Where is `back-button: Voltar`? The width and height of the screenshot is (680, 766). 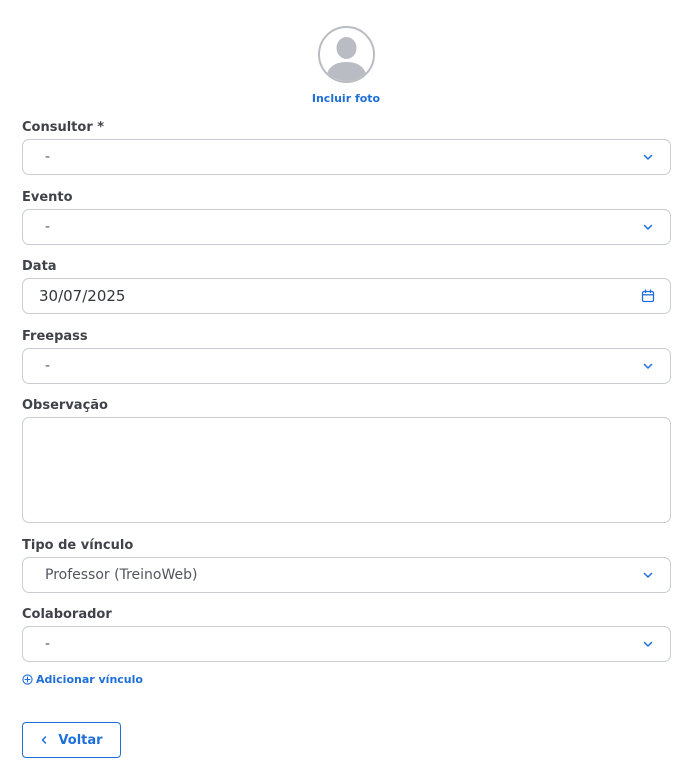 back-button: Voltar is located at coordinates (71, 740).